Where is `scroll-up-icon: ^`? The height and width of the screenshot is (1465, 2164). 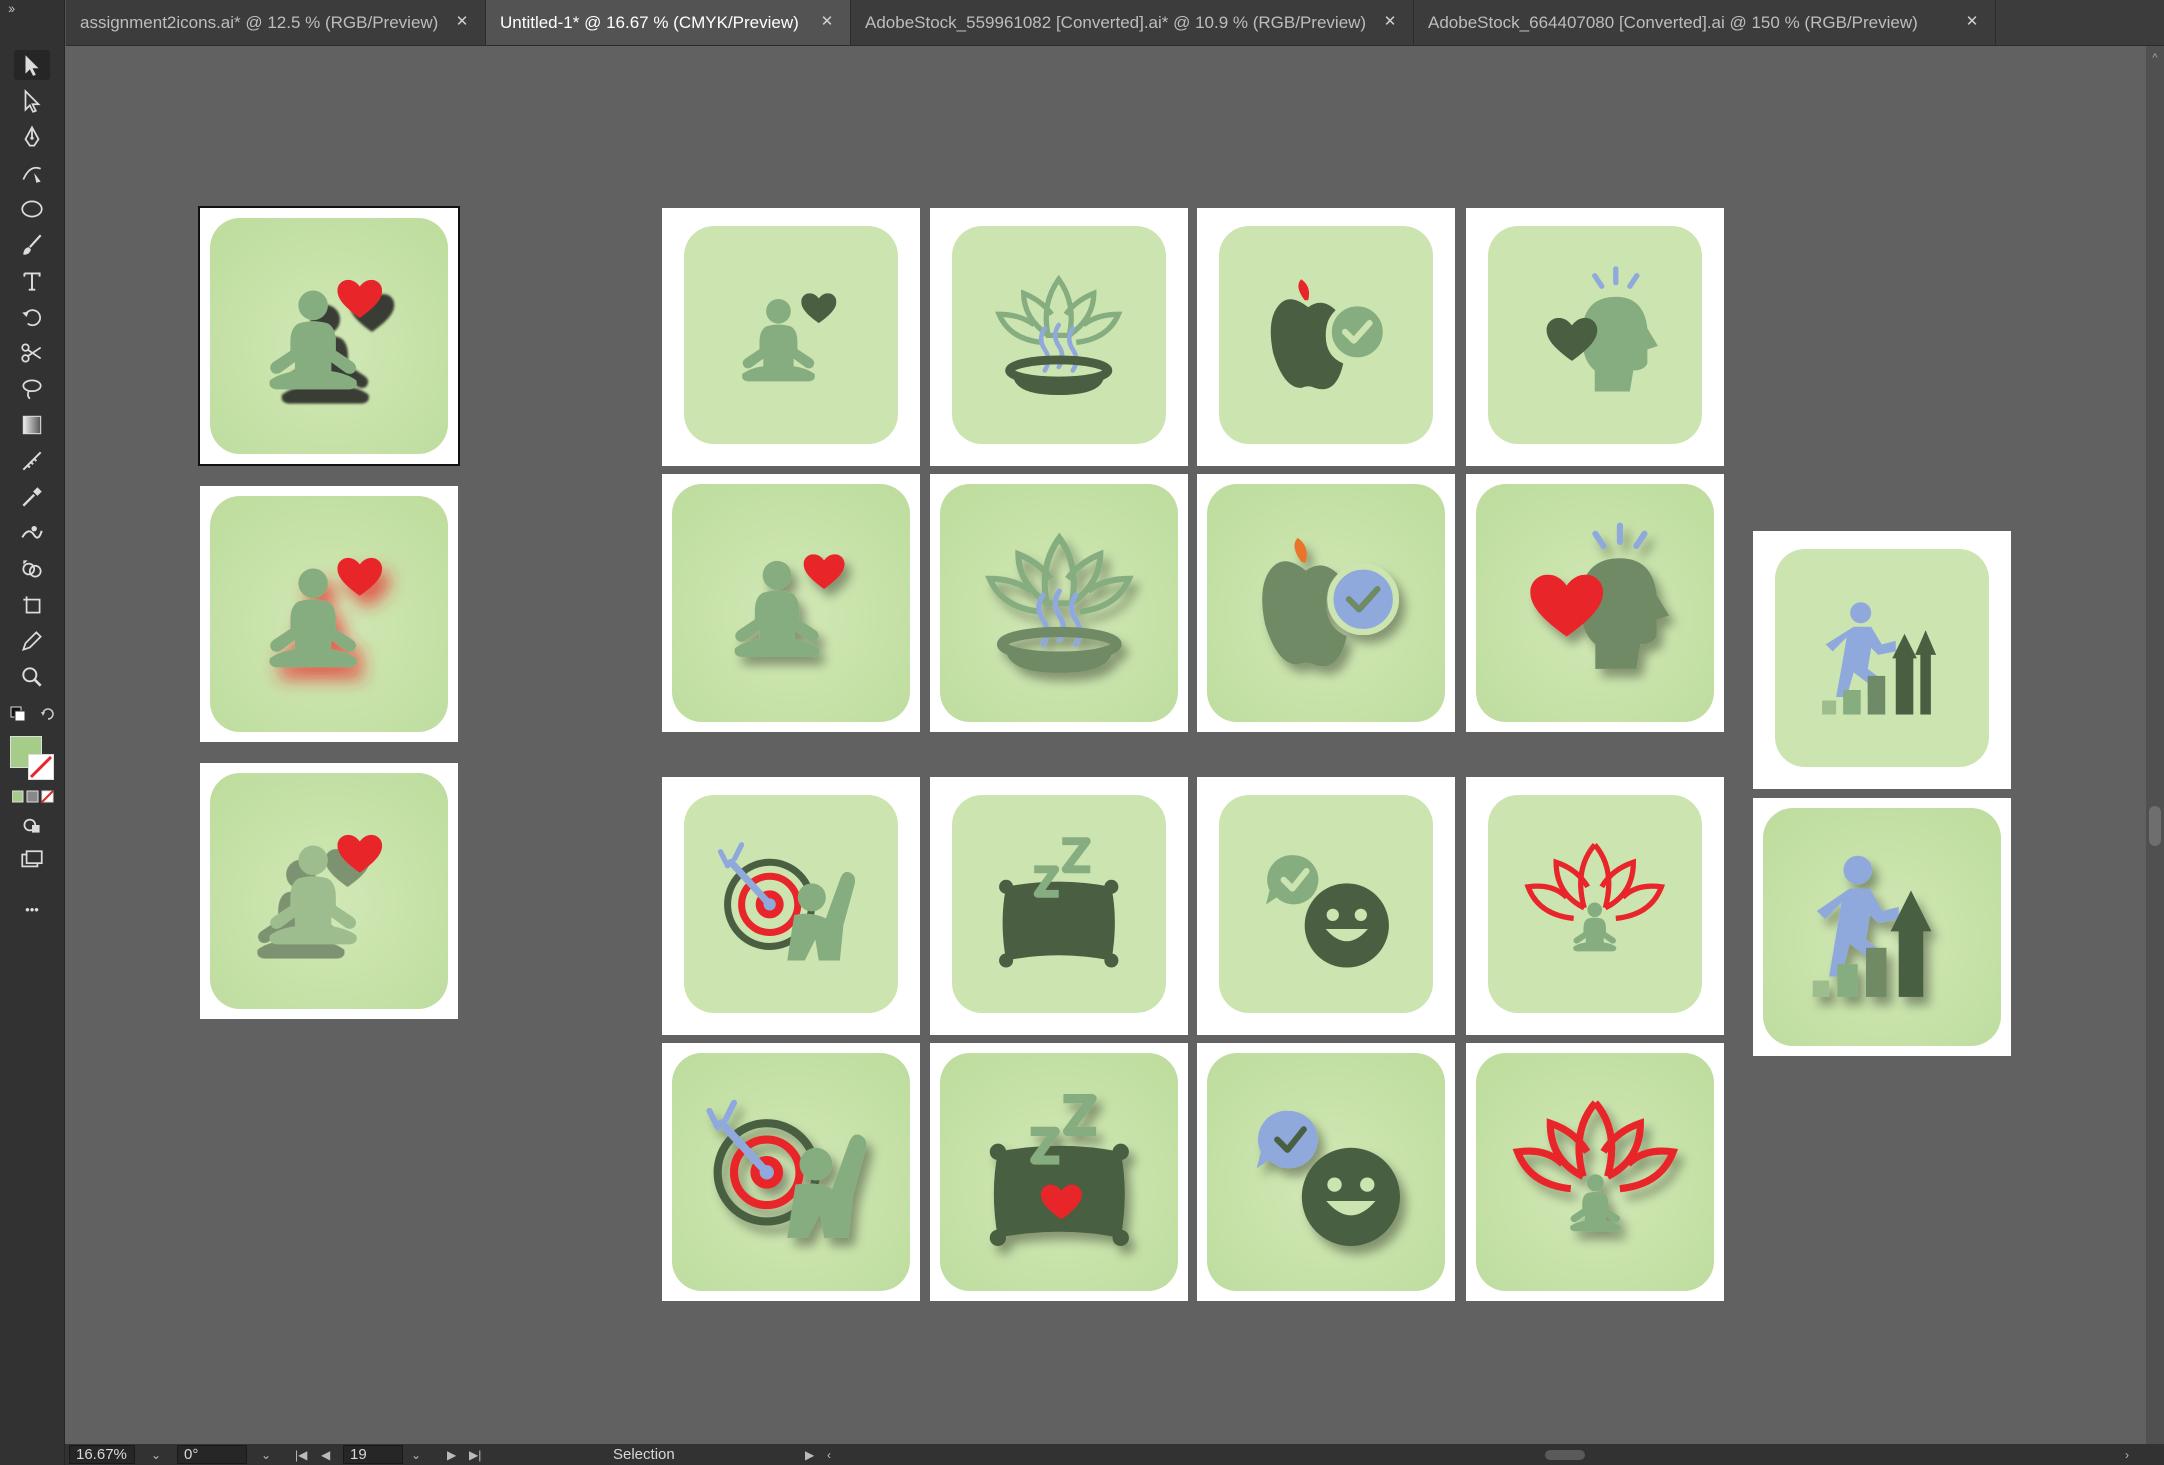
scroll-up-icon: ^ is located at coordinates (2155, 58).